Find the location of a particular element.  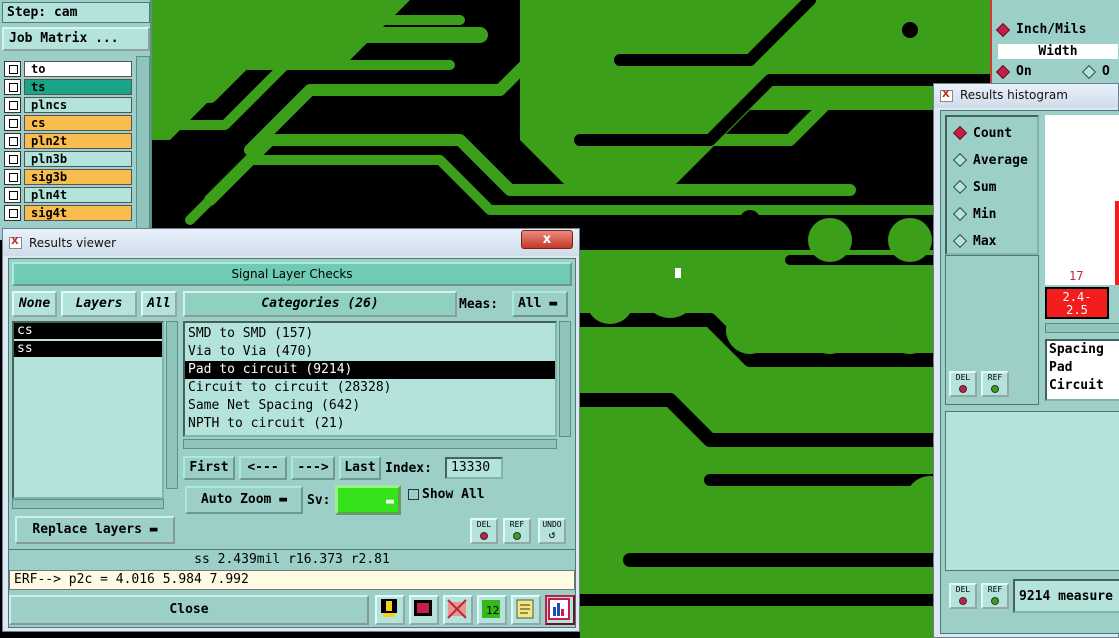

undo-button: UNDO ↺ is located at coordinates (552, 531).